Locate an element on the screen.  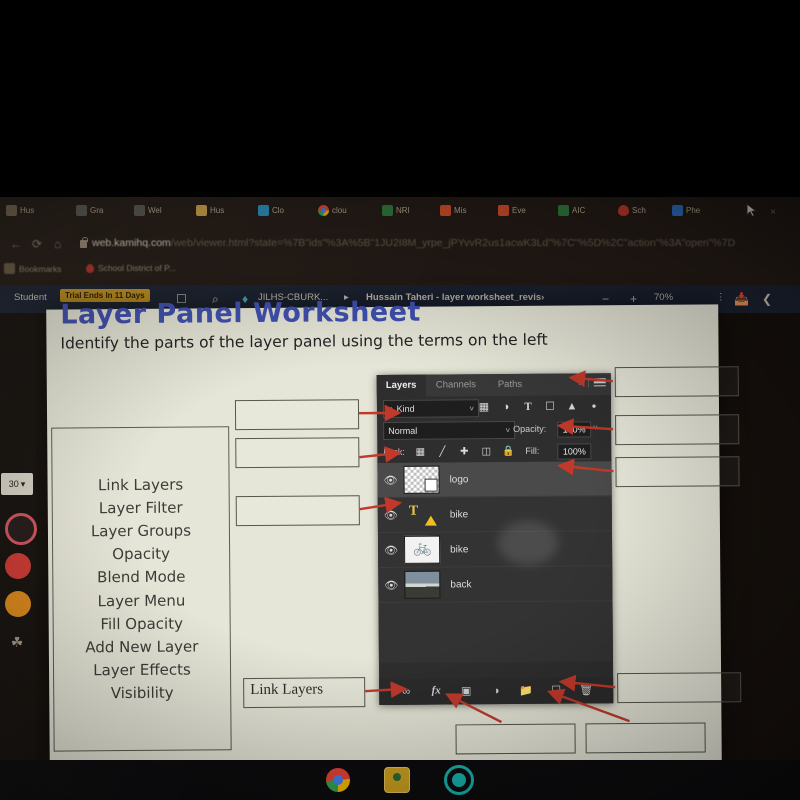
browser-tab: Phe is located at coordinates (686, 210).